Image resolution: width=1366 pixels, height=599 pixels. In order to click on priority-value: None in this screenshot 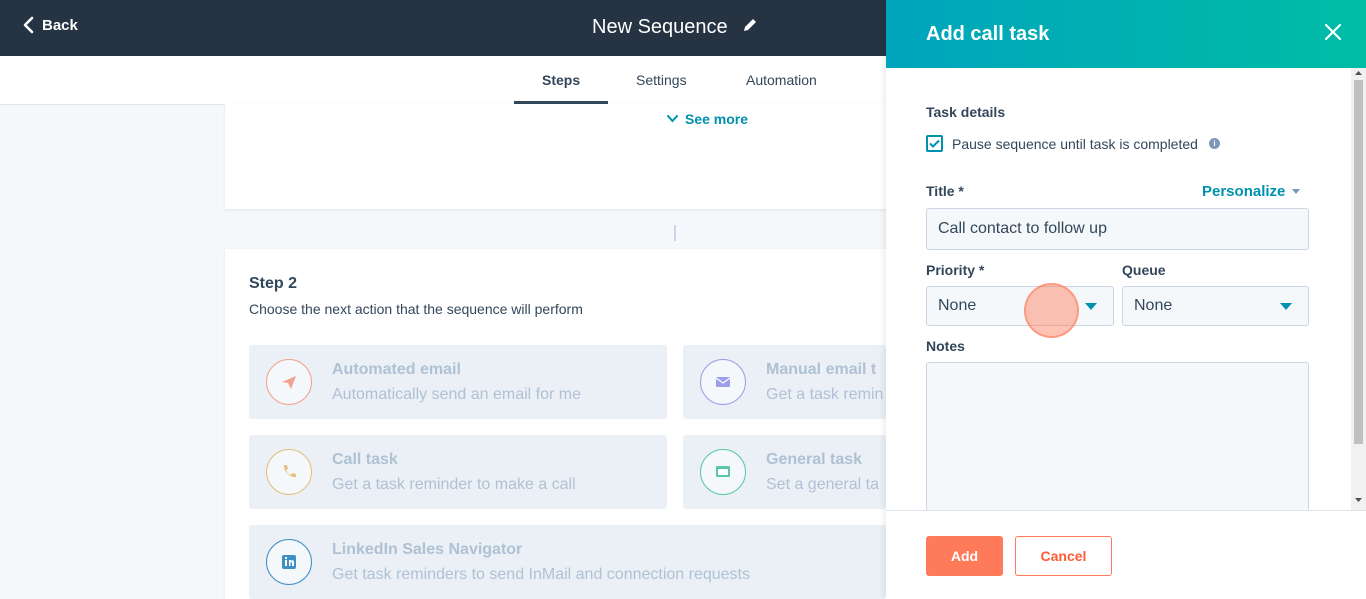, I will do `click(957, 305)`.